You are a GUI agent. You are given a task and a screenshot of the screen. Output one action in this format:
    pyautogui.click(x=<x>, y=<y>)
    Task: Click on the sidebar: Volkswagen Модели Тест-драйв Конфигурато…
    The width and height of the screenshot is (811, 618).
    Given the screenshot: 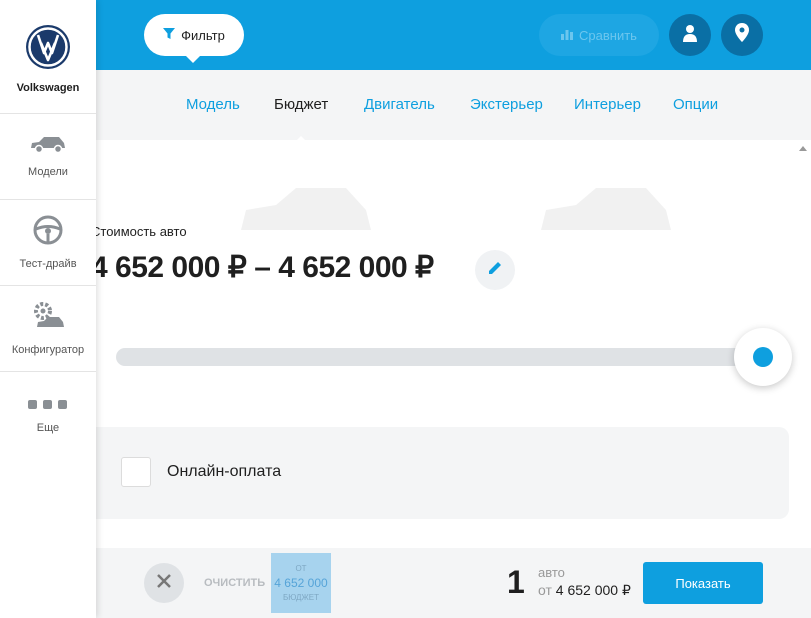 What is the action you would take?
    pyautogui.click(x=48, y=309)
    